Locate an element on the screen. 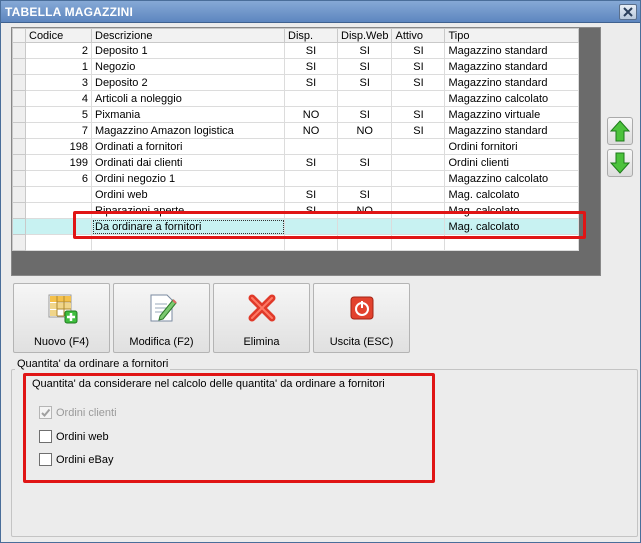  column-header-descrizione: Descrizione is located at coordinates (188, 35).